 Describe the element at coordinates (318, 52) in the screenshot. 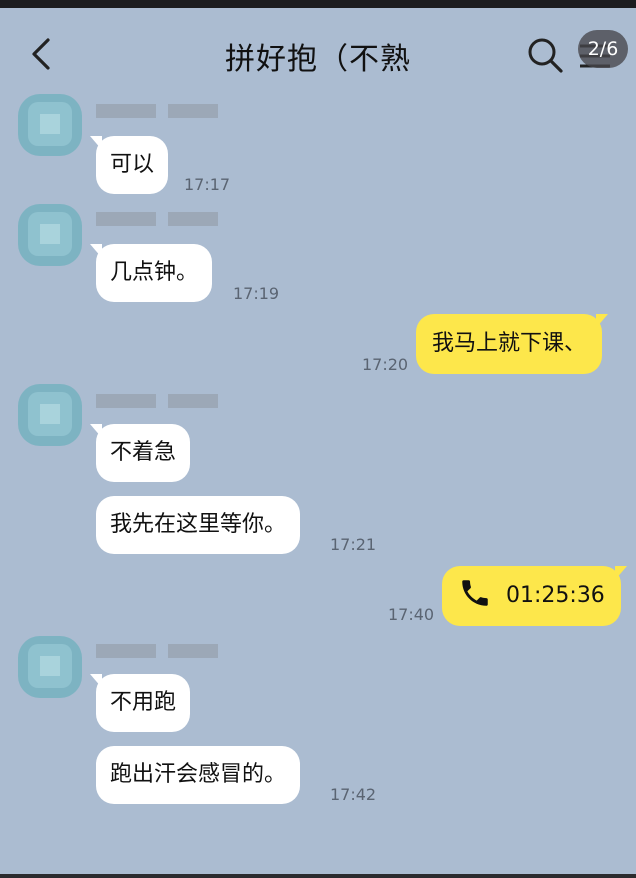

I see `chat-header: 拼好抱（不熟 2/6` at that location.